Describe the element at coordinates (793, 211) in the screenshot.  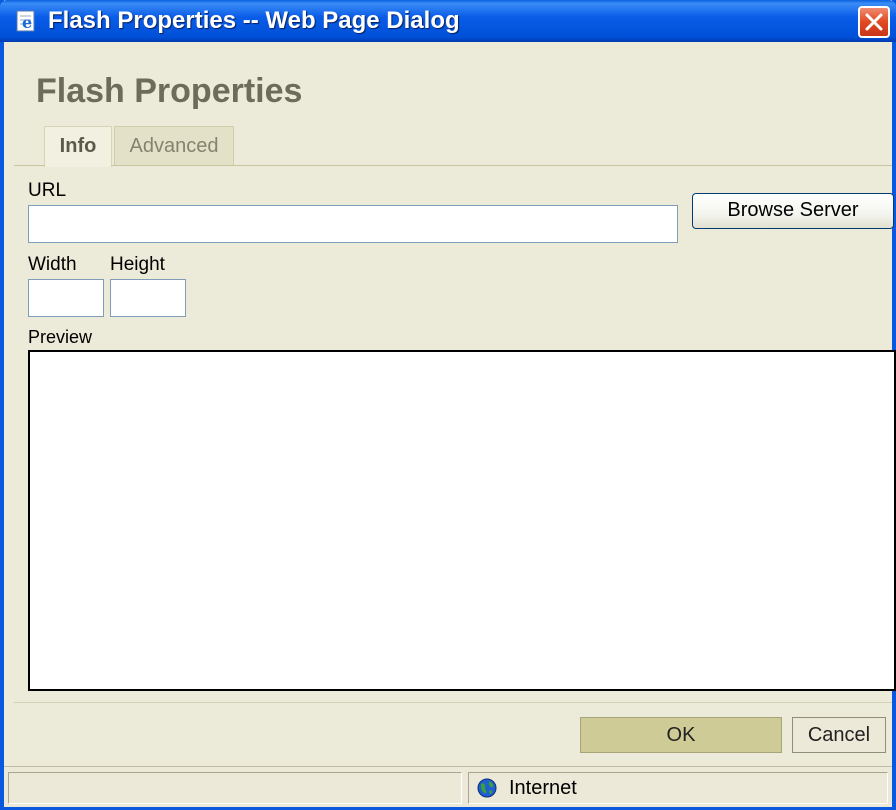
I see `browse-server-button: Browse Server` at that location.